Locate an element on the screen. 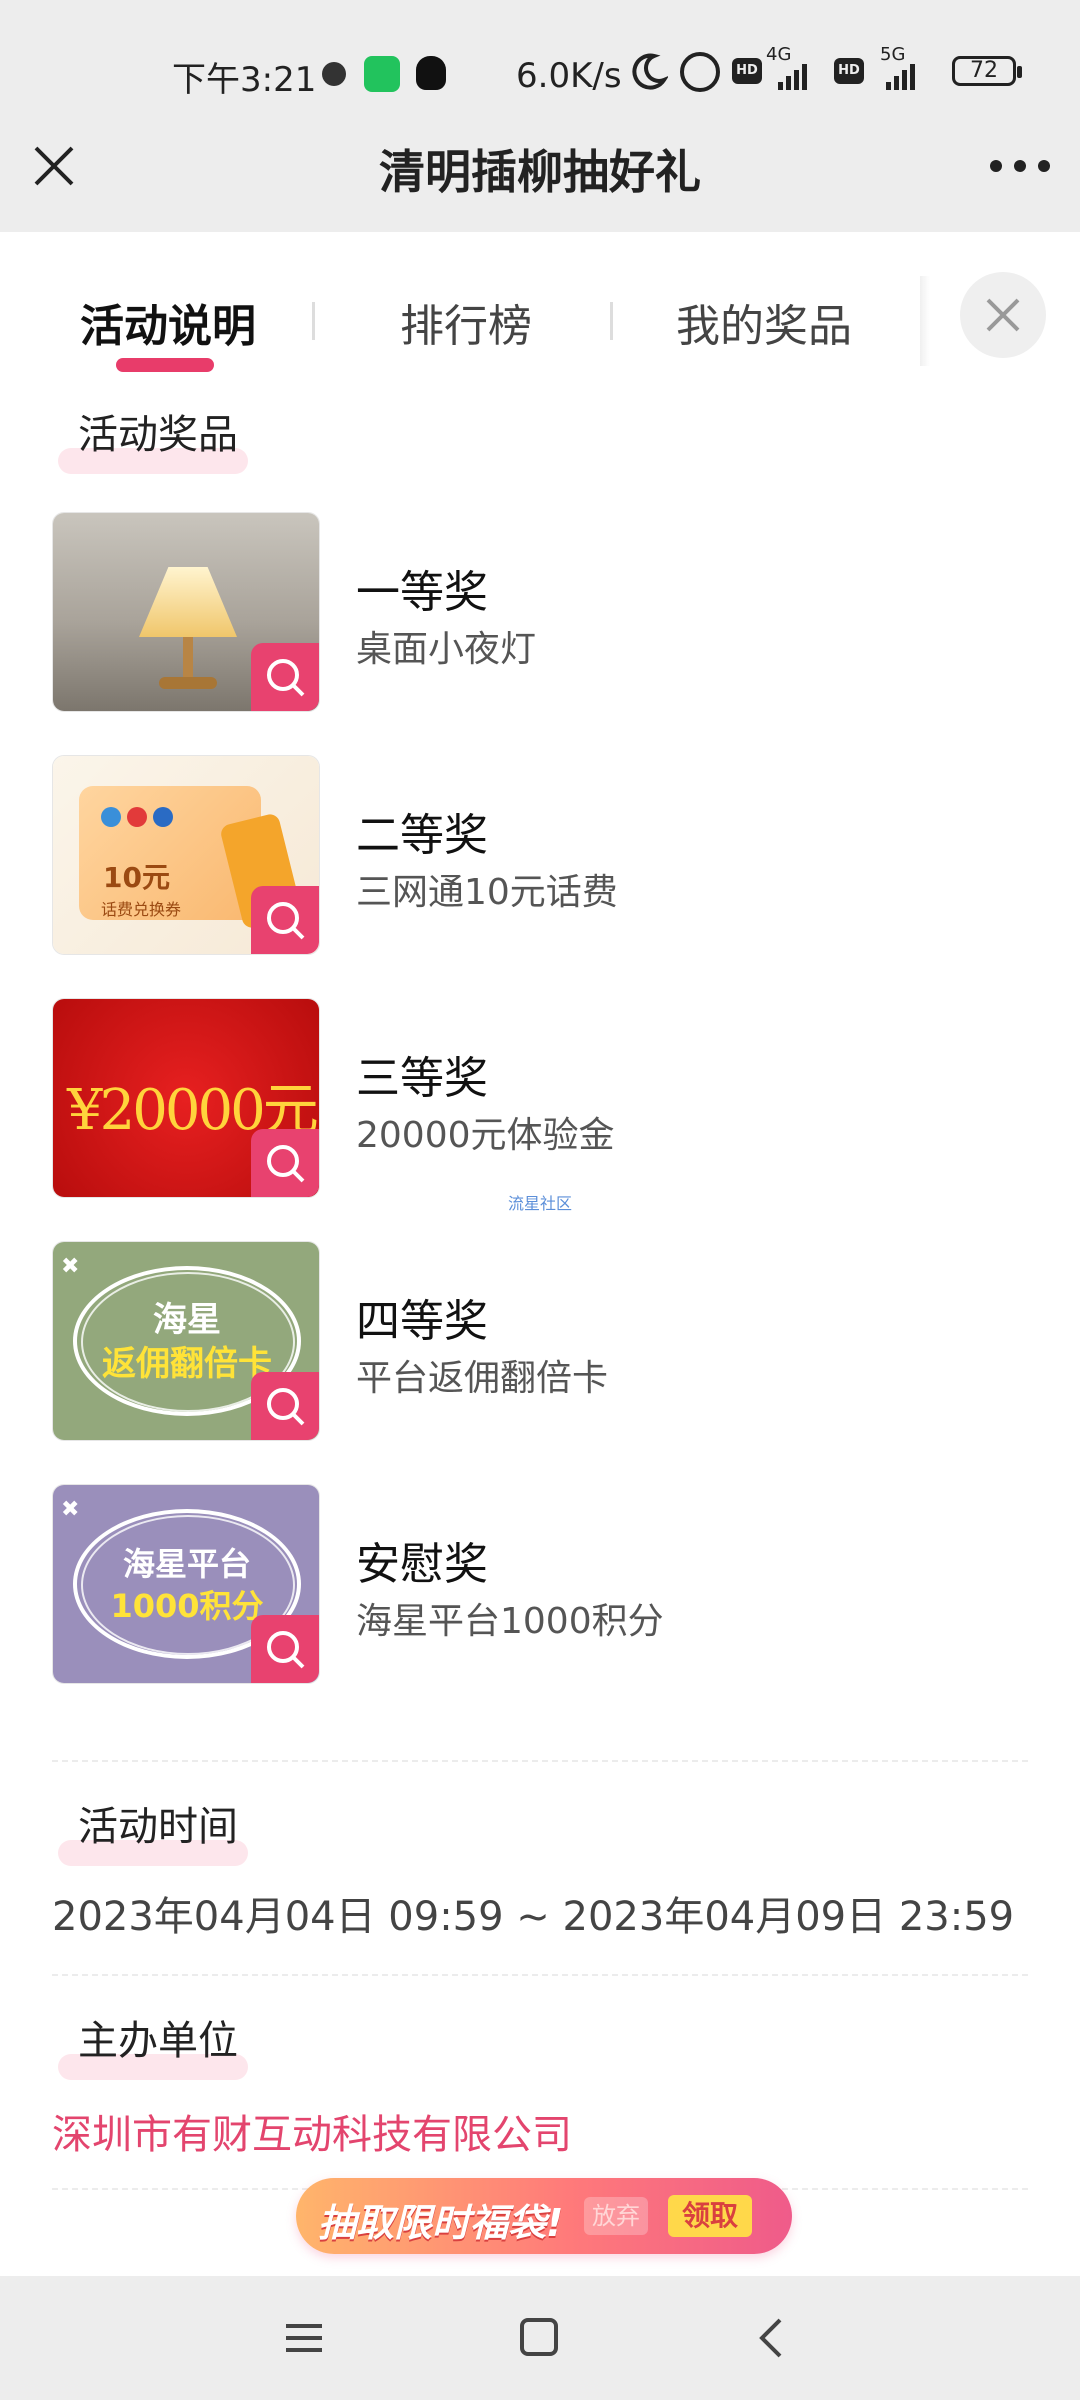  tab-activity-rules: 活动说明 is located at coordinates (168, 322).